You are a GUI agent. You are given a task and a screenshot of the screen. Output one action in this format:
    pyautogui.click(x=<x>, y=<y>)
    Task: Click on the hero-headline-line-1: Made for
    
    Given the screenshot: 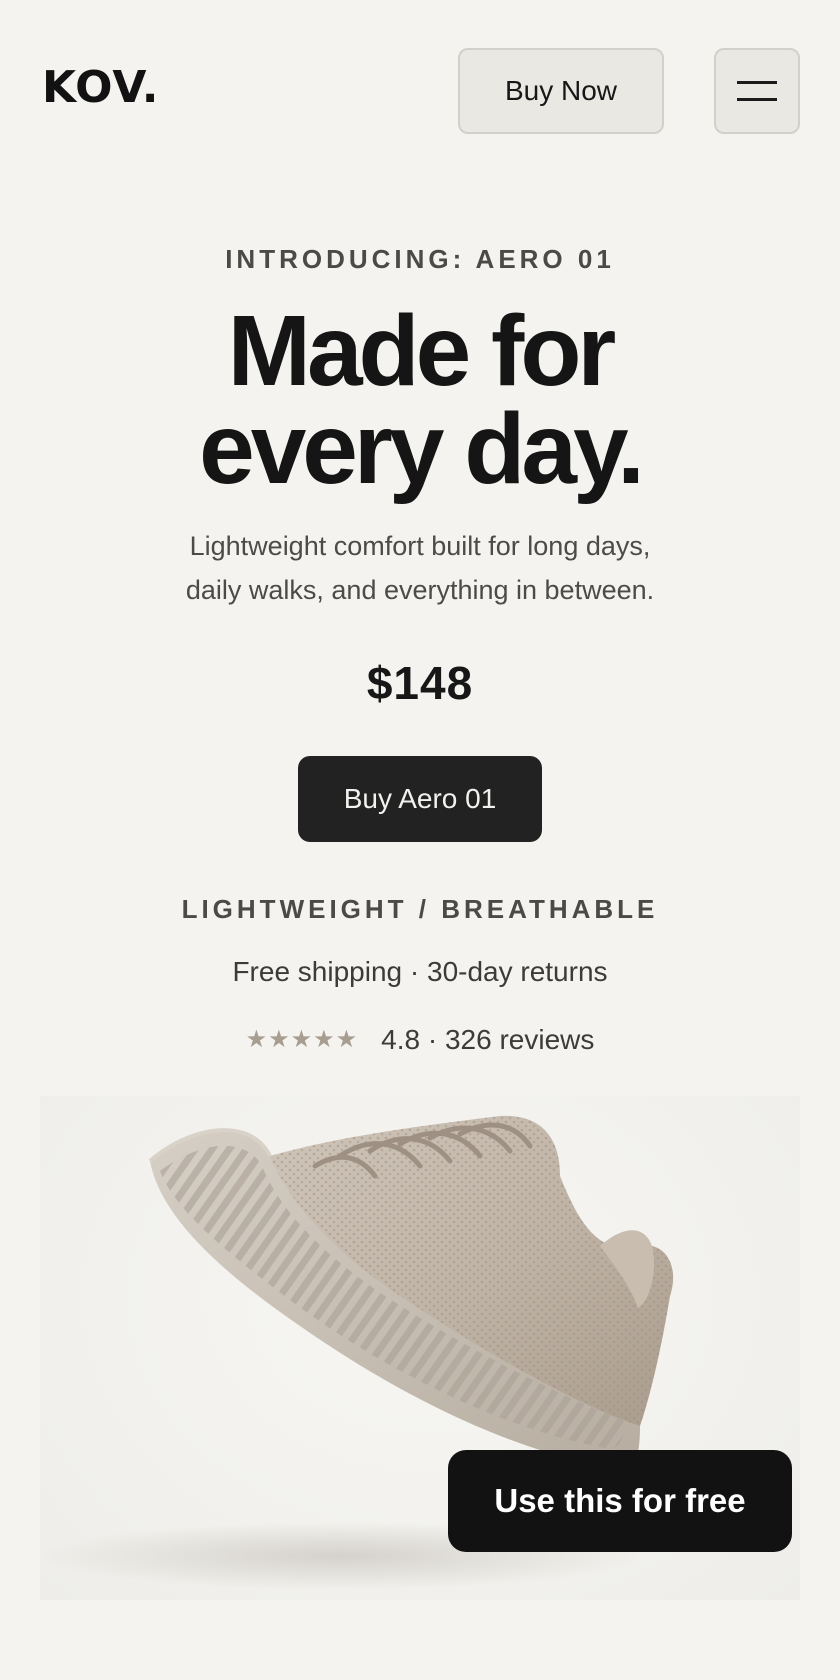 What is the action you would take?
    pyautogui.click(x=422, y=351)
    